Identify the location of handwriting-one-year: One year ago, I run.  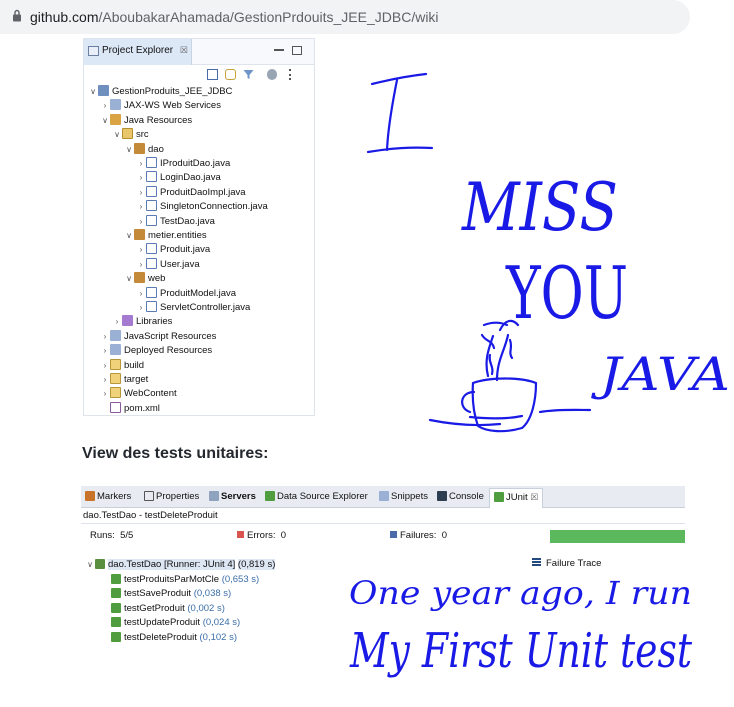
(520, 593).